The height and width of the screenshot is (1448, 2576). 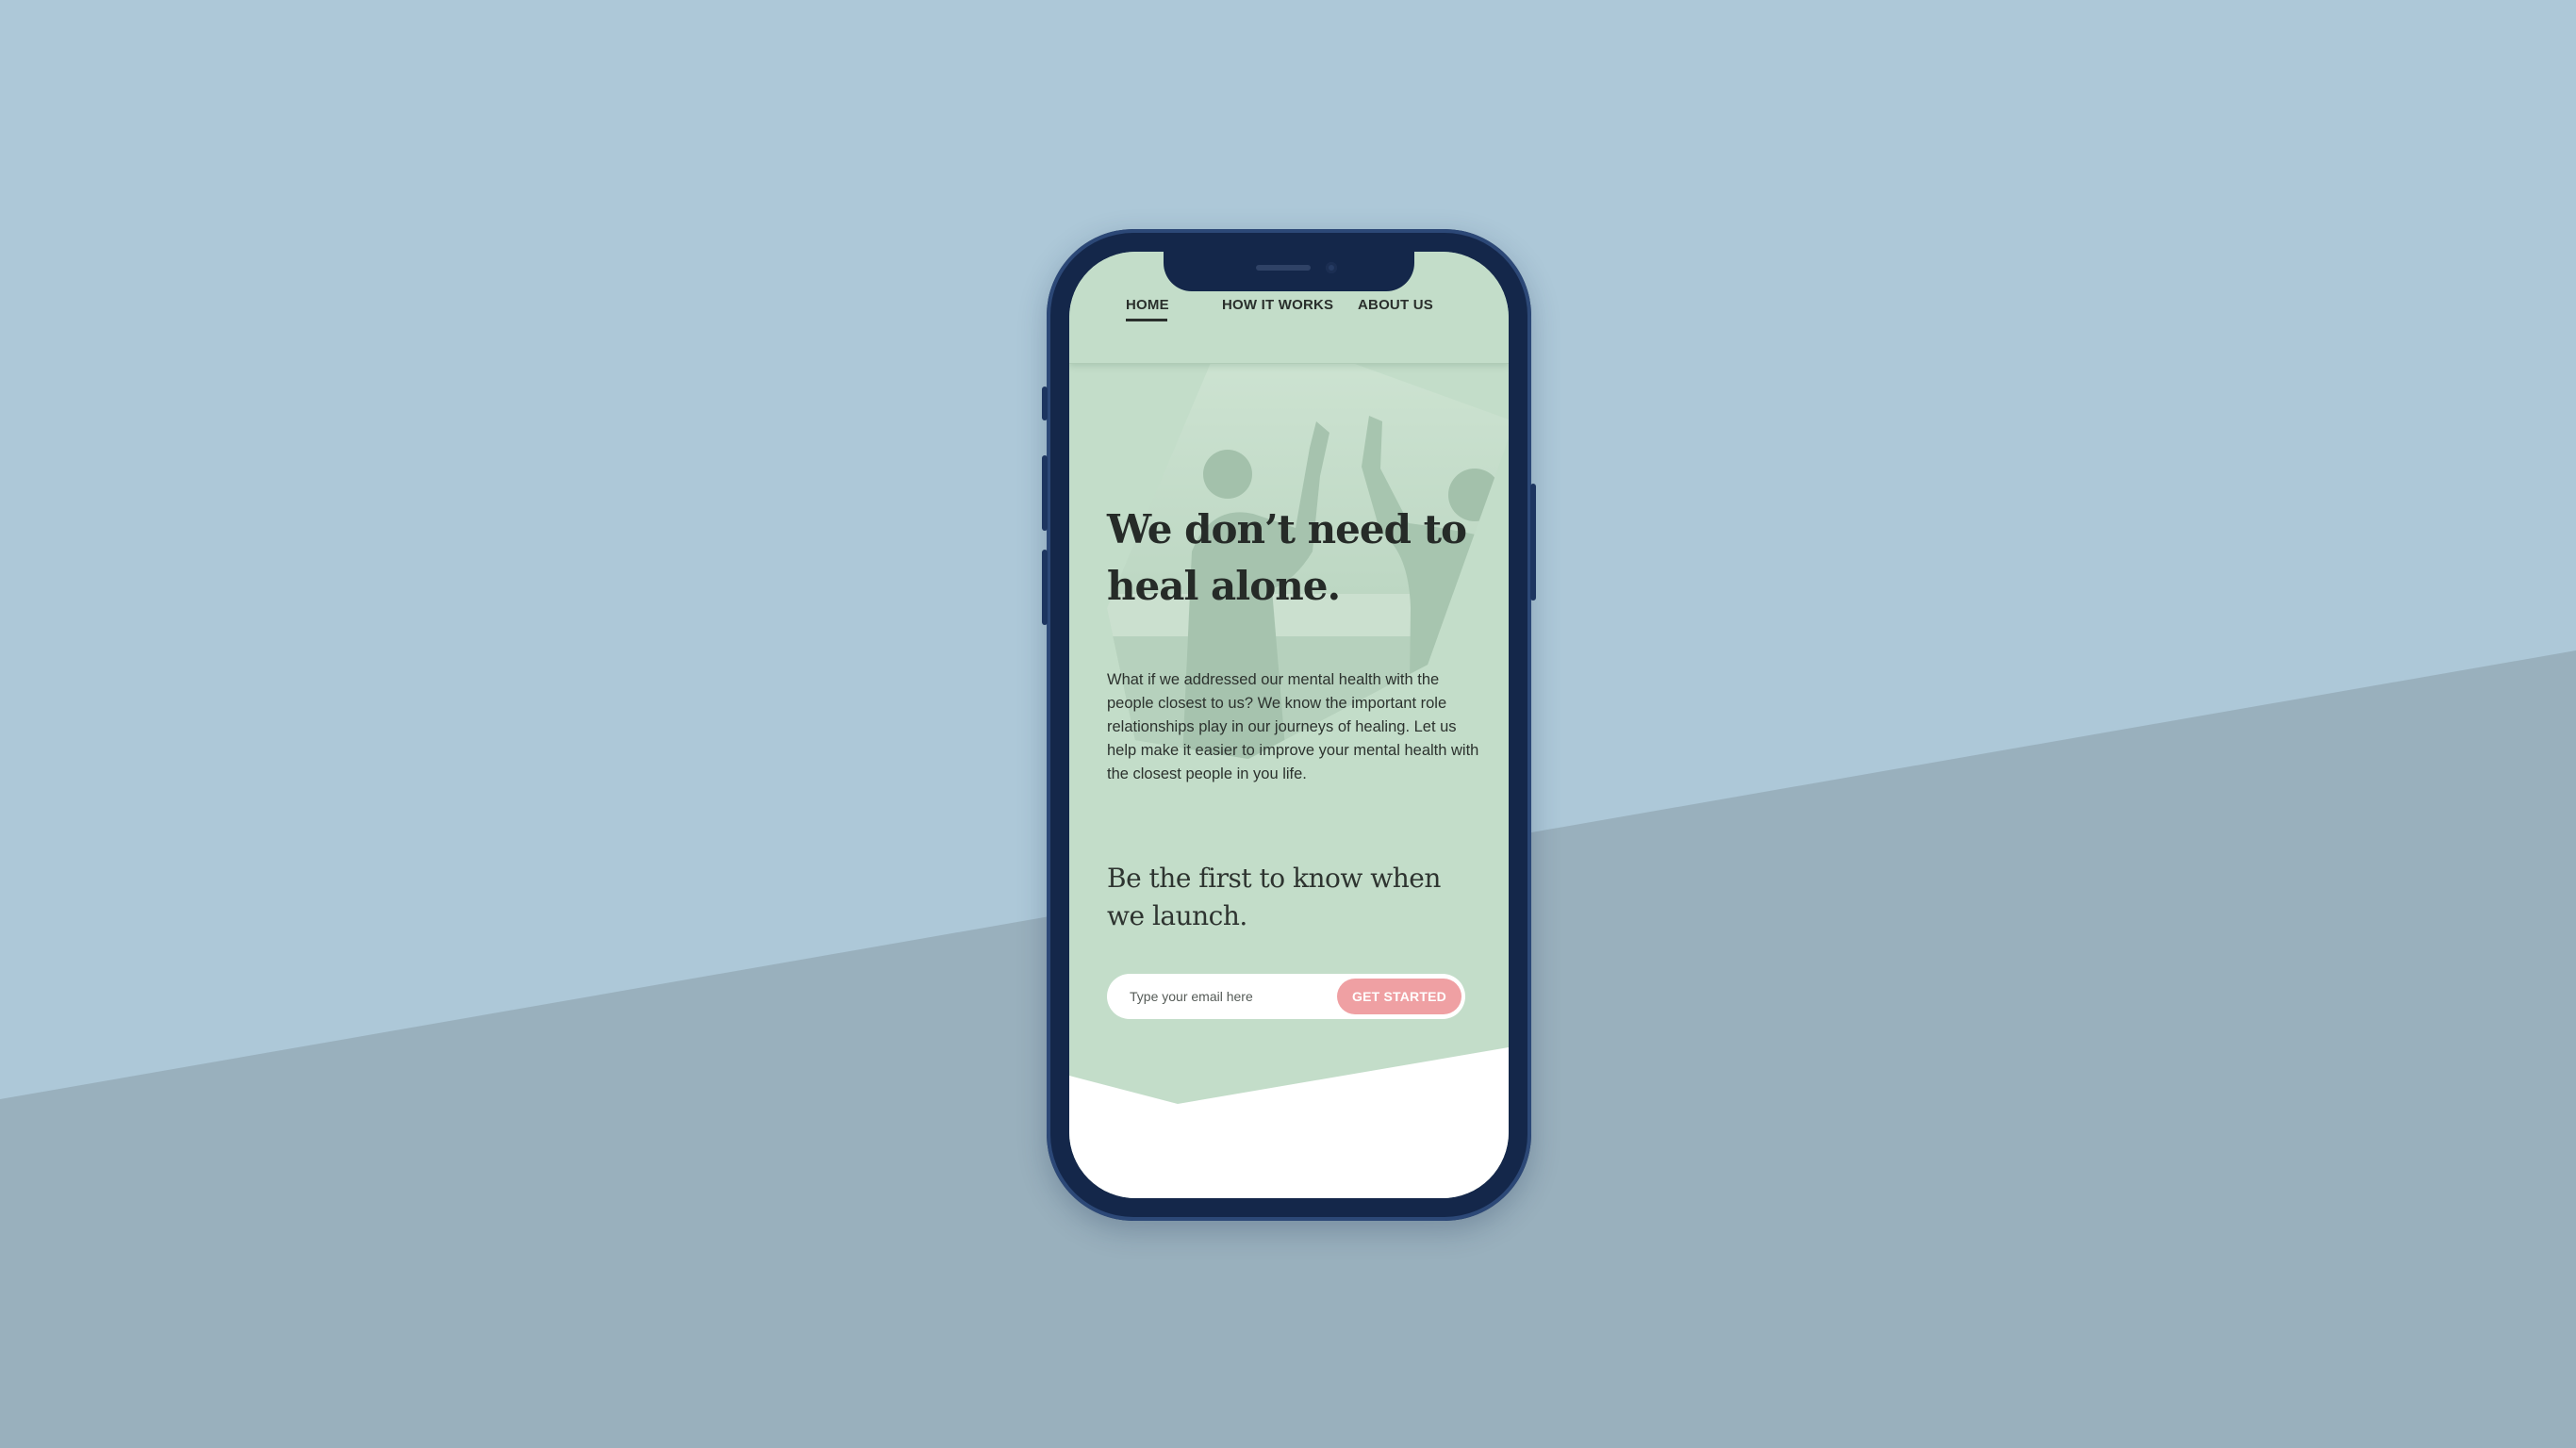 I want to click on launch-heading: Be the first to know when we launch., so click(x=1274, y=897).